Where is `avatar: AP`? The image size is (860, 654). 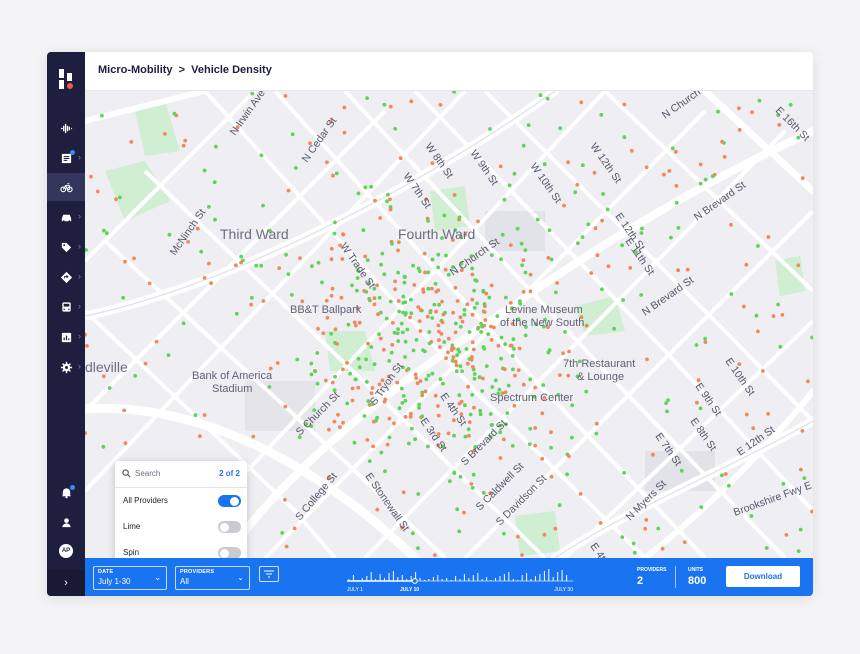
avatar: AP is located at coordinates (66, 551).